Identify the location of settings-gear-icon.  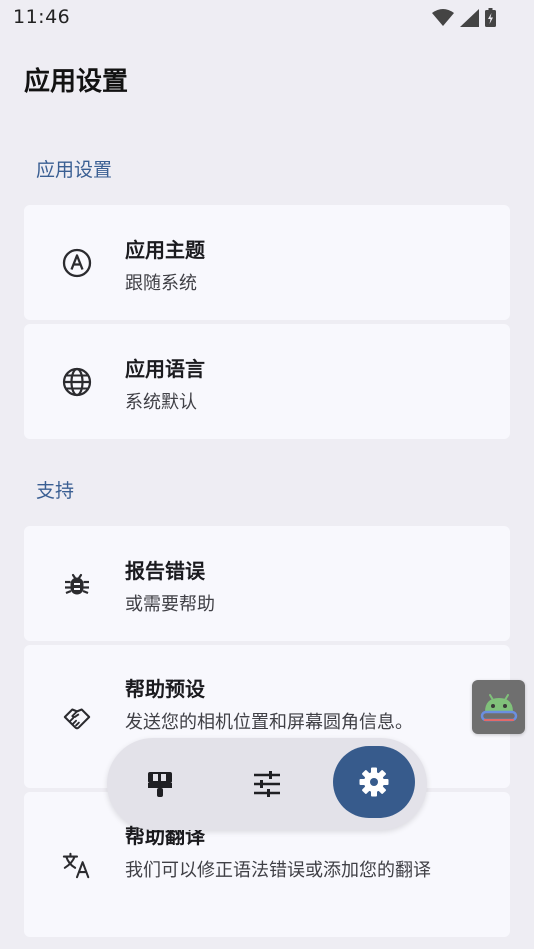
(374, 782).